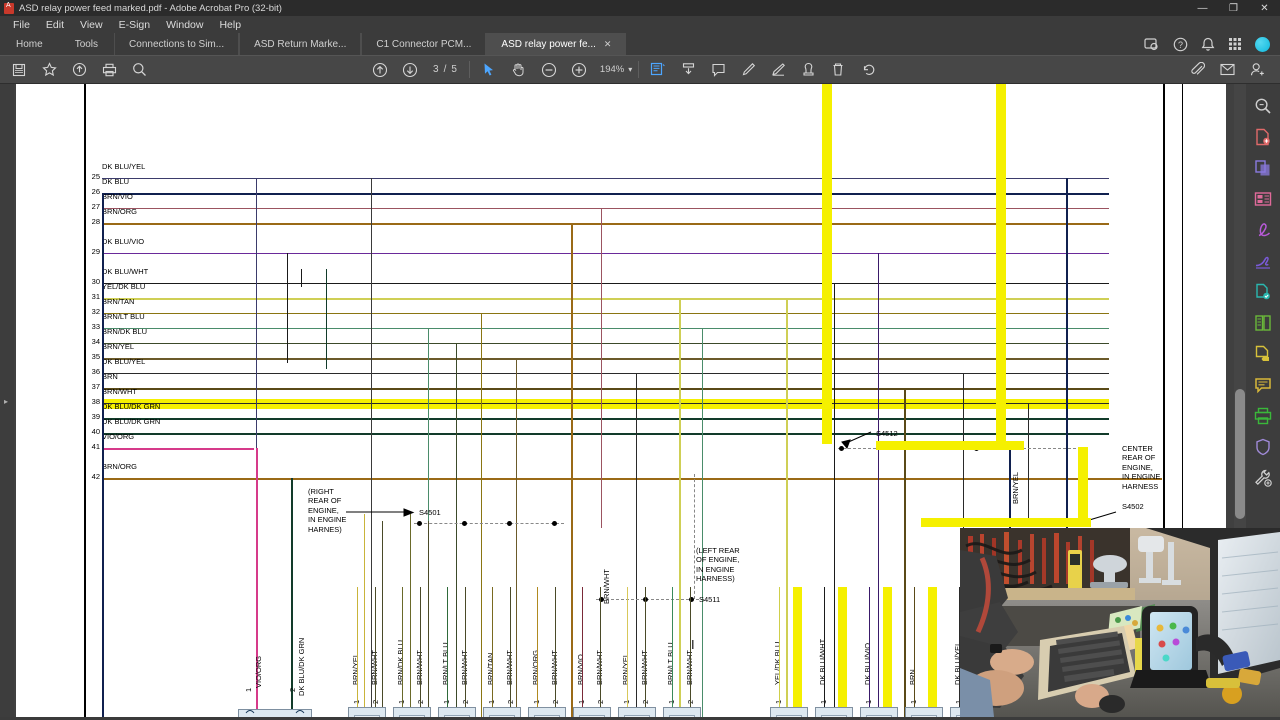 The width and height of the screenshot is (1280, 720). What do you see at coordinates (1235, 44) in the screenshot?
I see `apps-grid-icon` at bounding box center [1235, 44].